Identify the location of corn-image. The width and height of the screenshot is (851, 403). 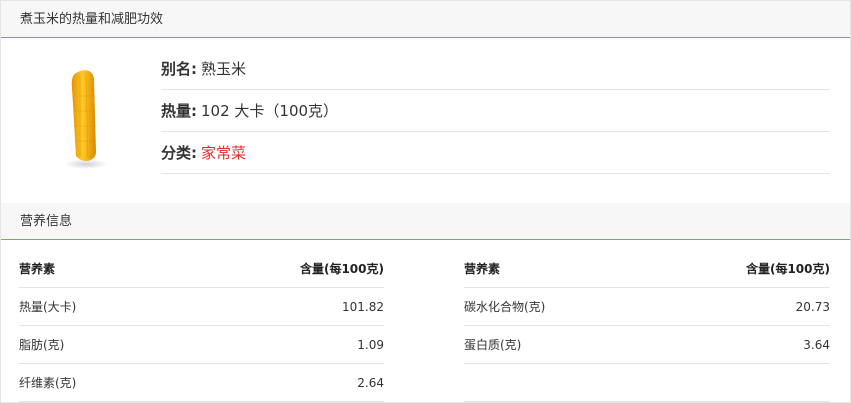
(86, 119).